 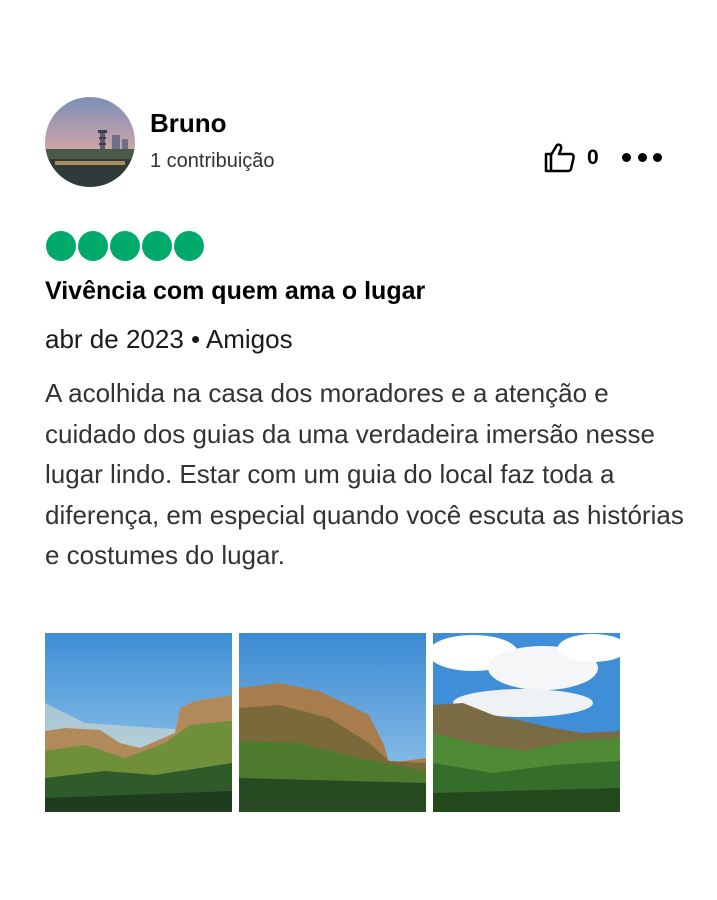 What do you see at coordinates (559, 158) in the screenshot?
I see `thumbs-up-icon` at bounding box center [559, 158].